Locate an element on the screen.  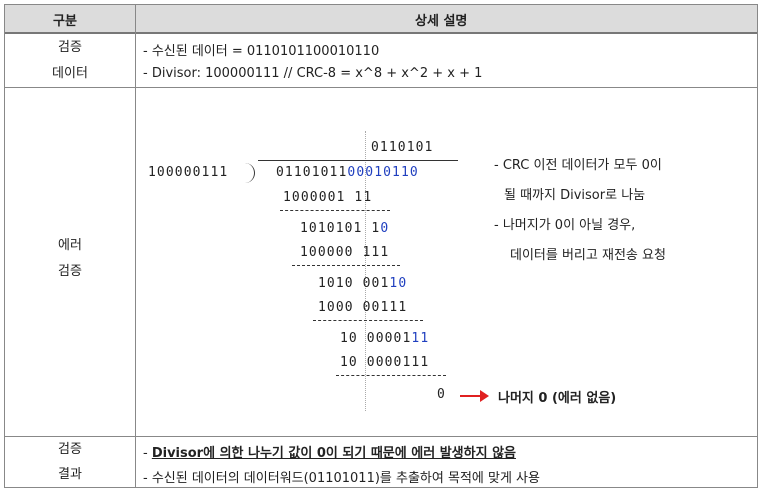
row2-label-line2: 검증 is located at coordinates (70, 271).